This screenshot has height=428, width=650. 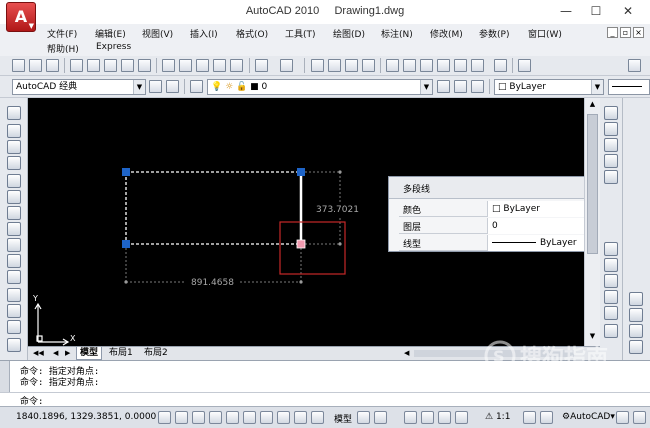 I want to click on undo-icon, so click(x=261, y=65).